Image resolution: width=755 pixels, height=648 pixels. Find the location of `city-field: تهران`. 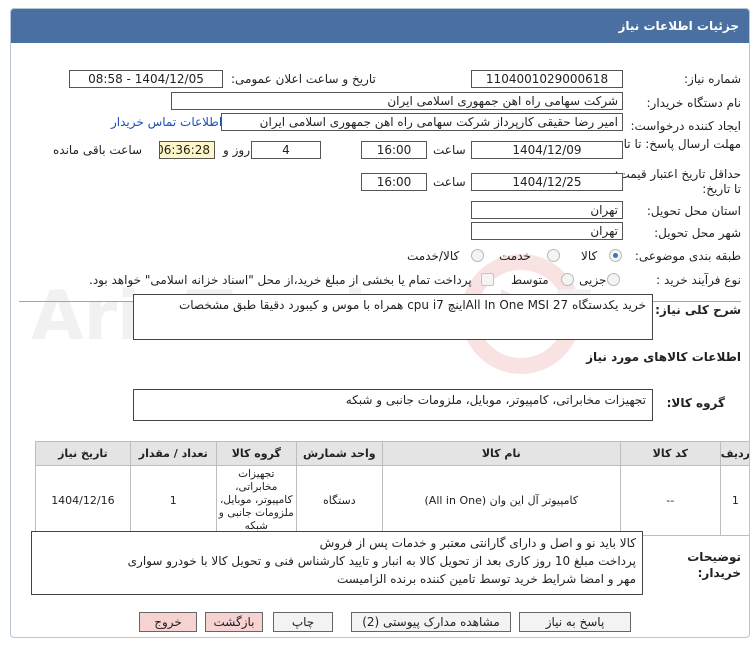

city-field: تهران is located at coordinates (547, 231).